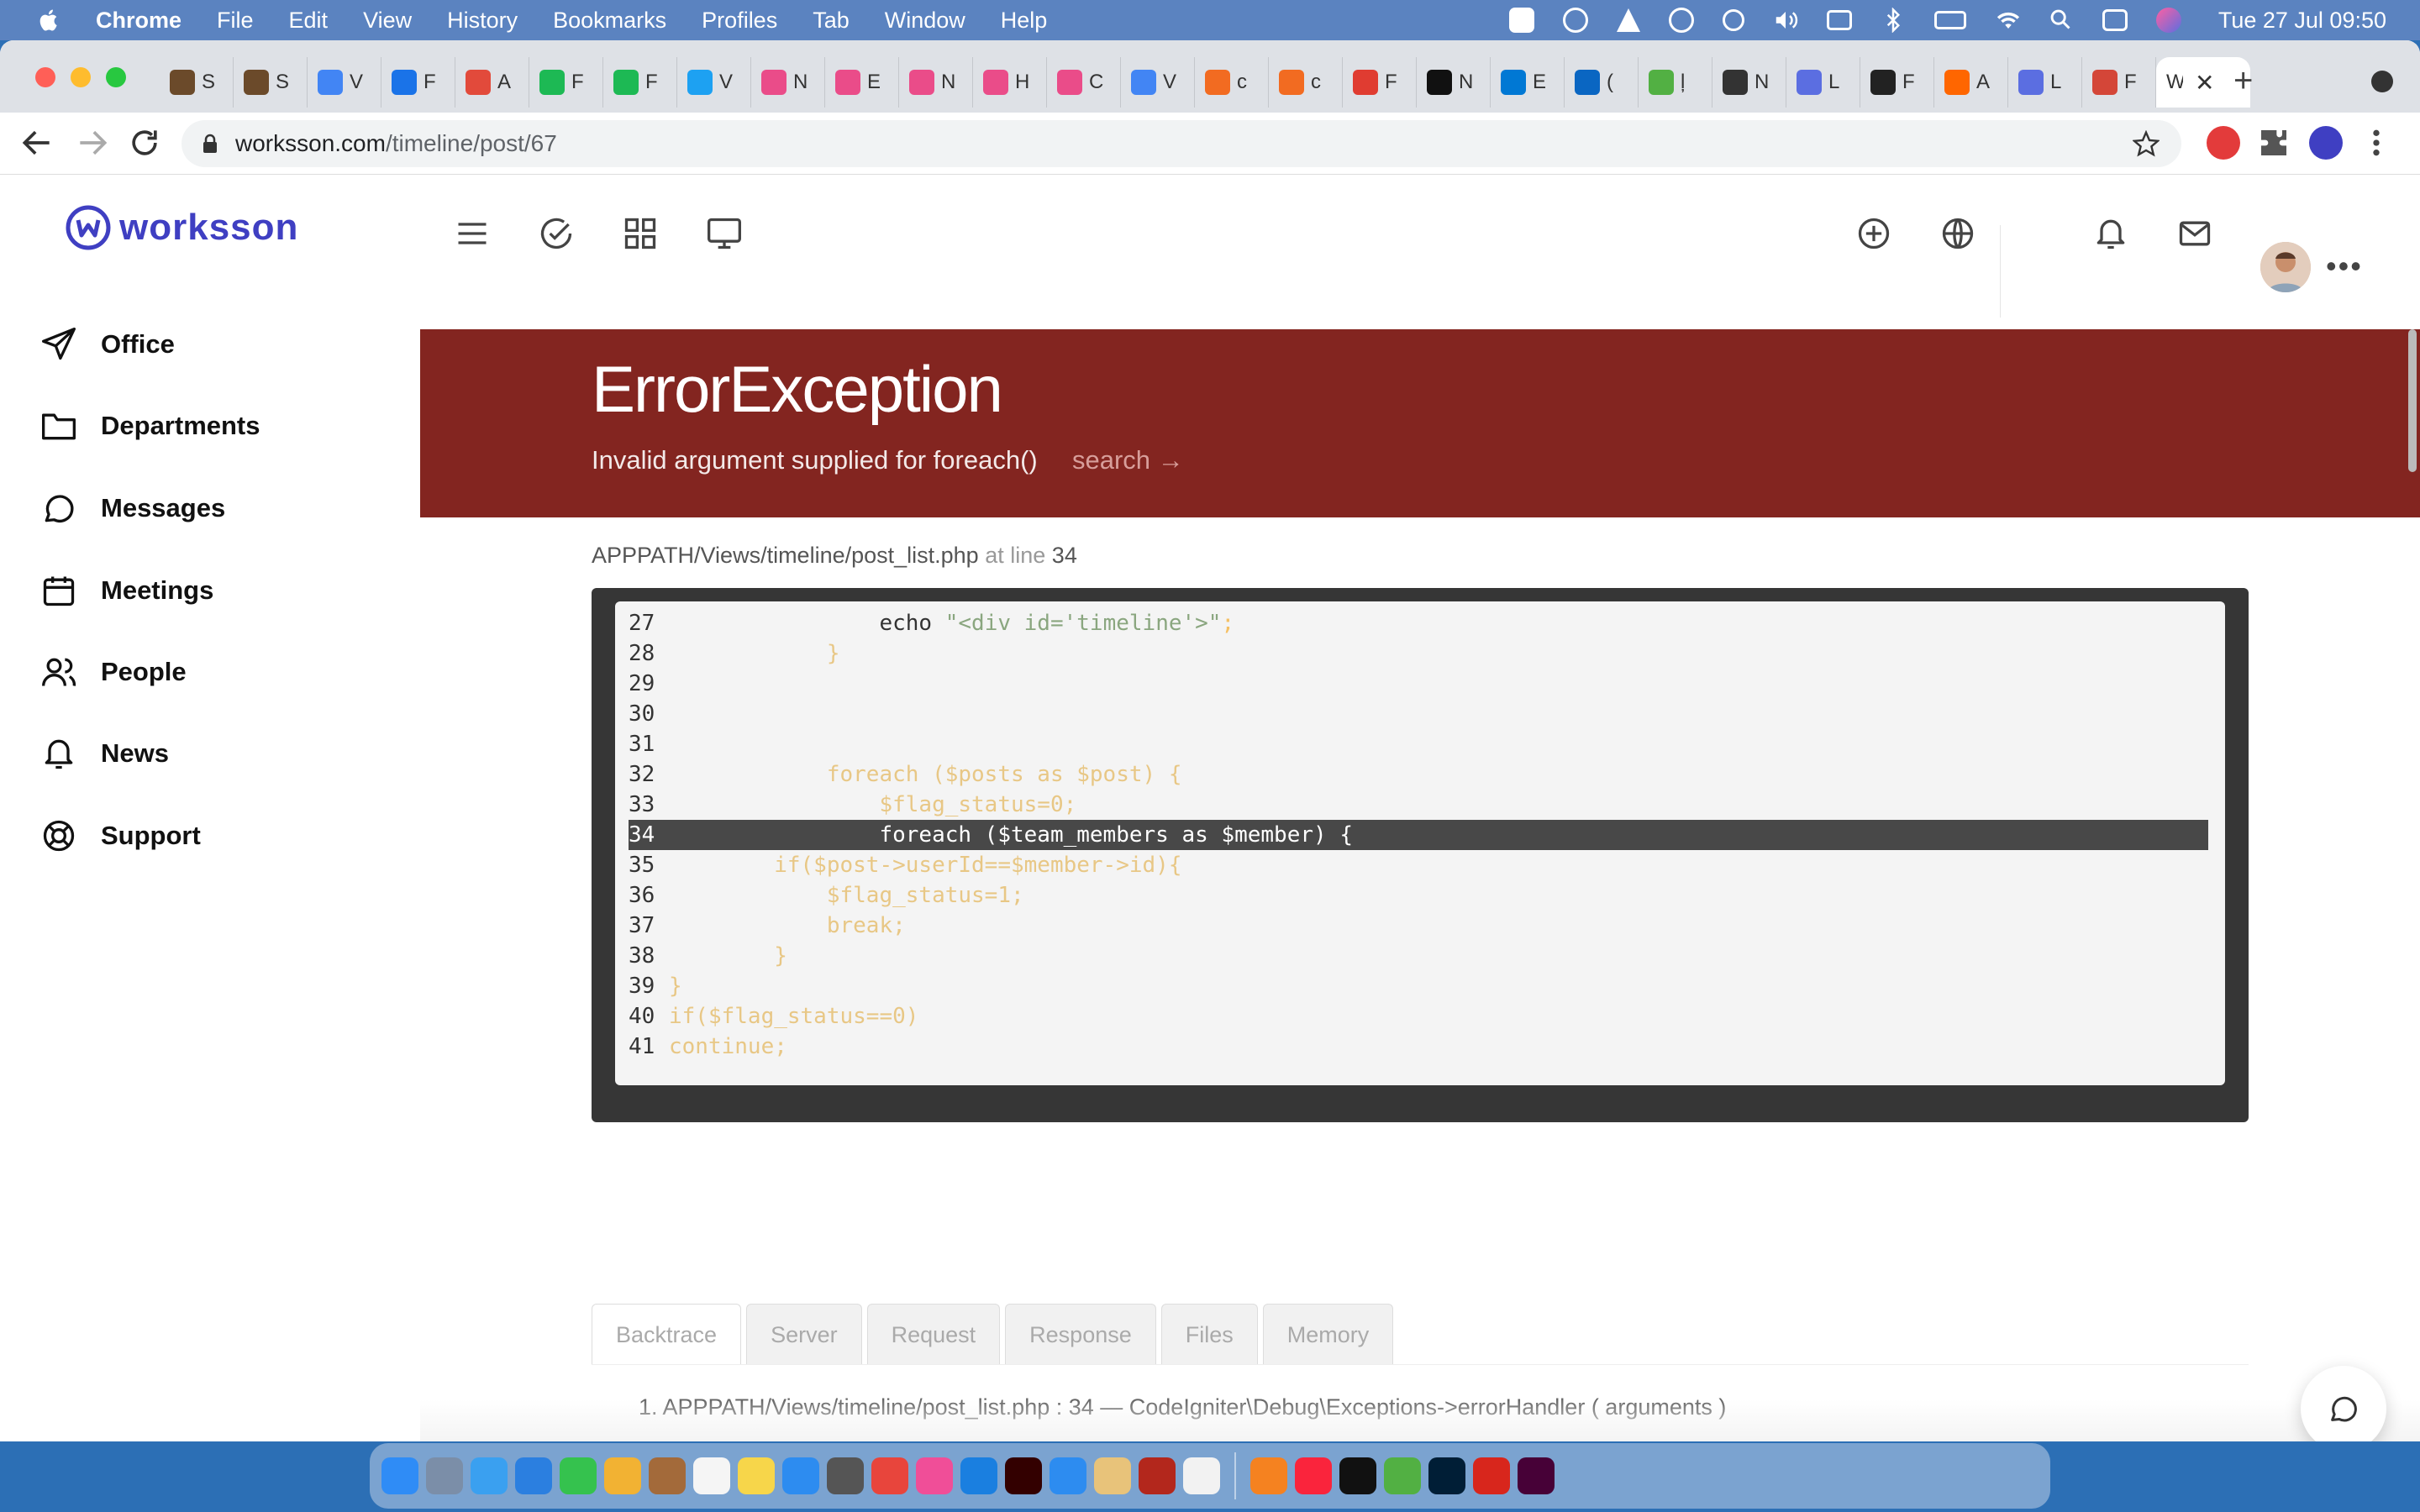 This screenshot has height=1512, width=2420. What do you see at coordinates (92, 142) in the screenshot?
I see `forward-arrow-icon` at bounding box center [92, 142].